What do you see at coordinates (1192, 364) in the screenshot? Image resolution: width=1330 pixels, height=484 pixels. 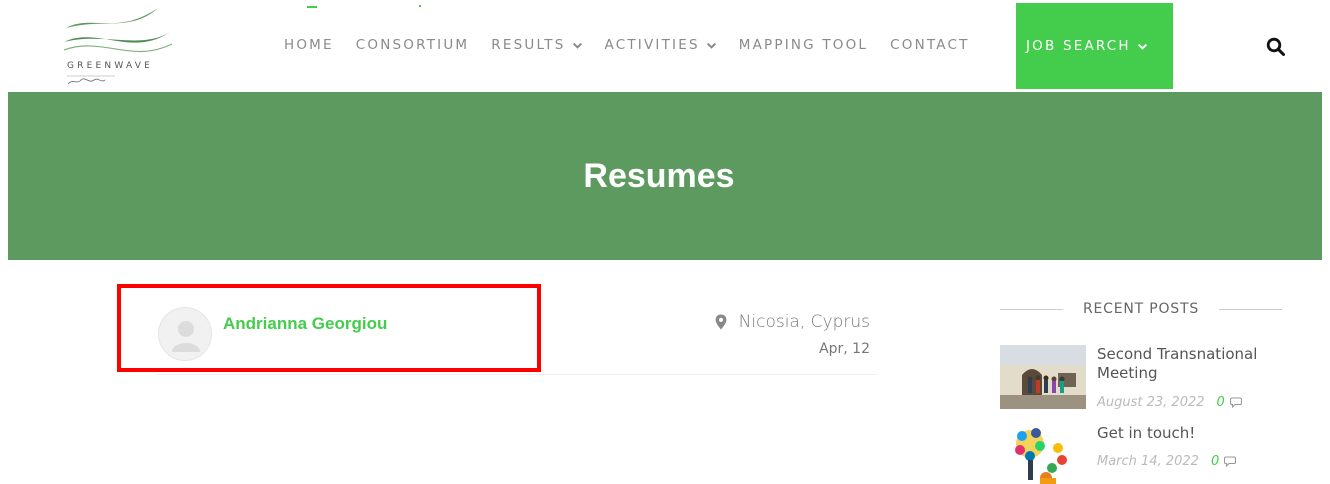 I see `post-title-link: Second Transnational Meeting` at bounding box center [1192, 364].